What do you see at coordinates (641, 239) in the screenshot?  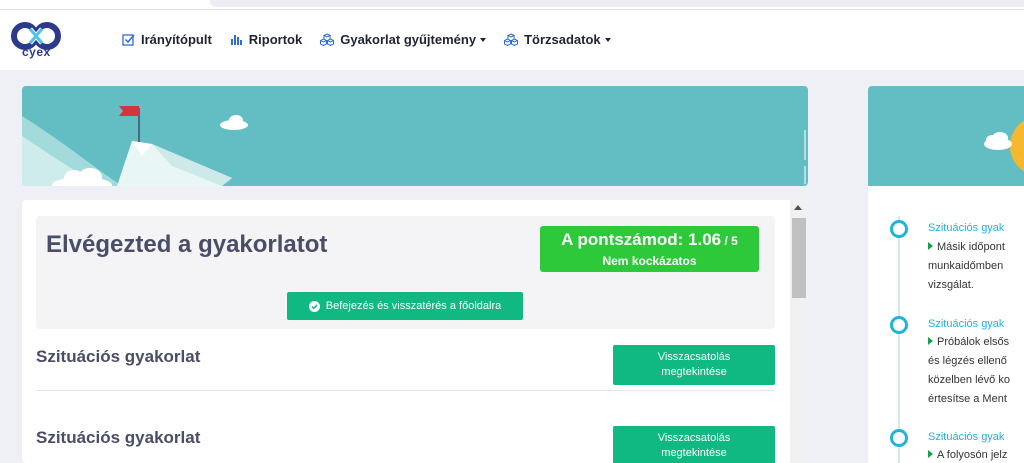 I see `score-label: A pontszámod: 1.06` at bounding box center [641, 239].